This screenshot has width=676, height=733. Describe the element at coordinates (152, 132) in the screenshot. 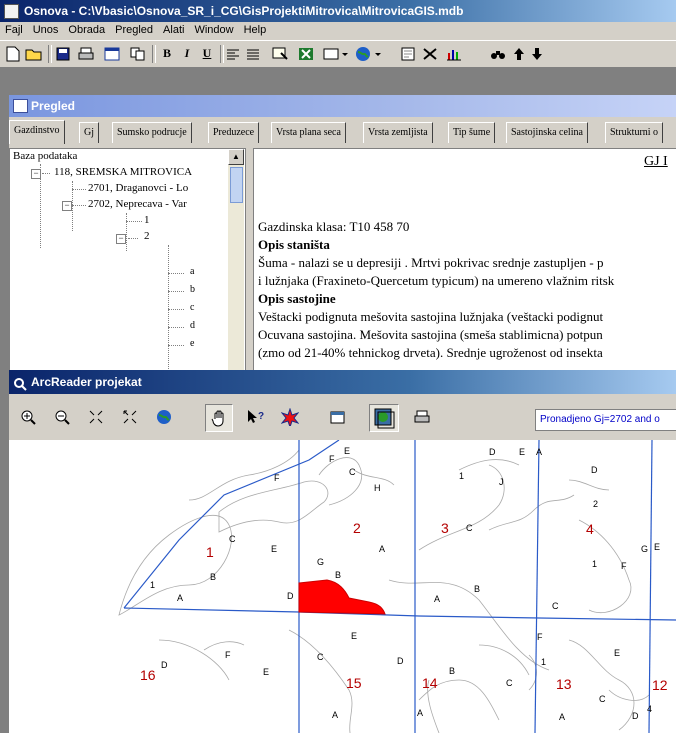

I see `tab-sumsko-podrucje: Sumsko podrucje` at that location.